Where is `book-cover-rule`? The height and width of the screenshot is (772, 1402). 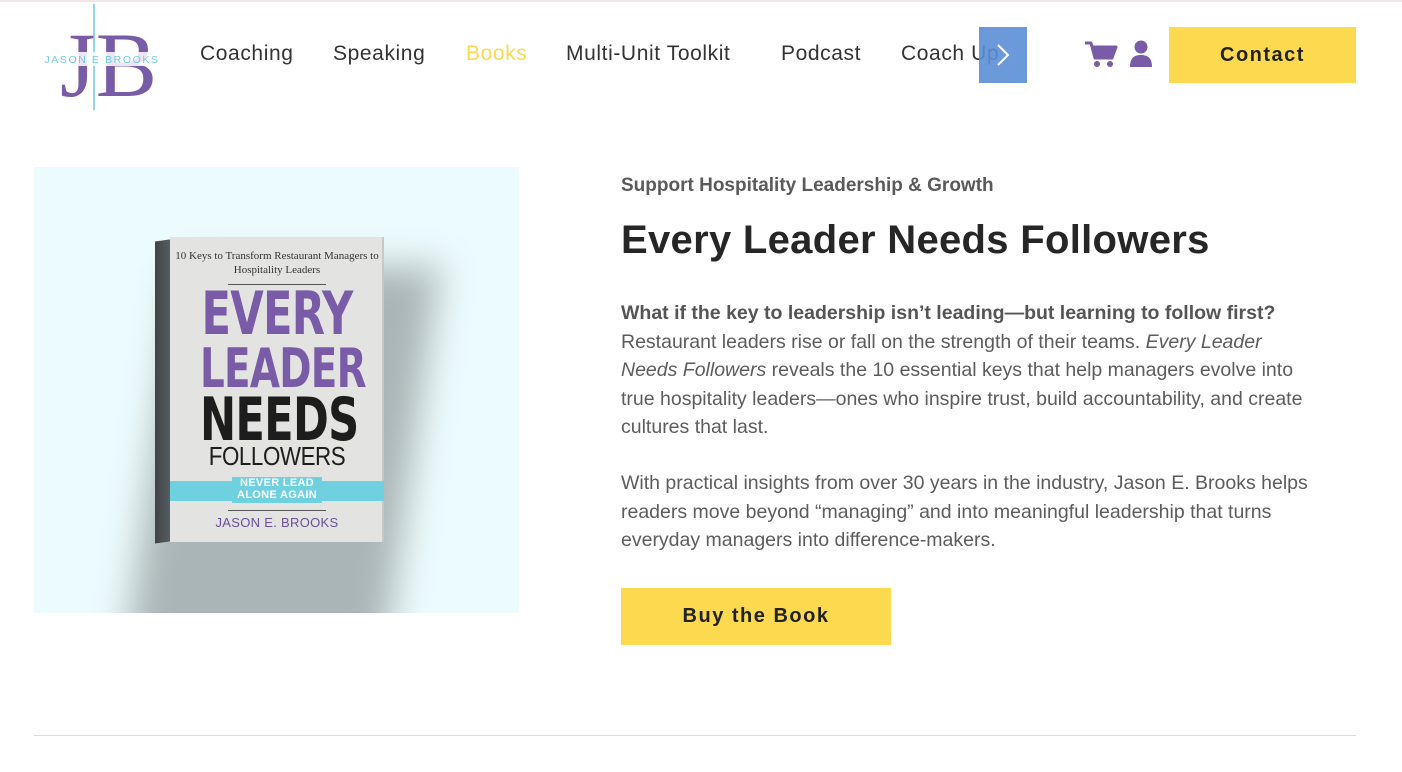 book-cover-rule is located at coordinates (277, 510).